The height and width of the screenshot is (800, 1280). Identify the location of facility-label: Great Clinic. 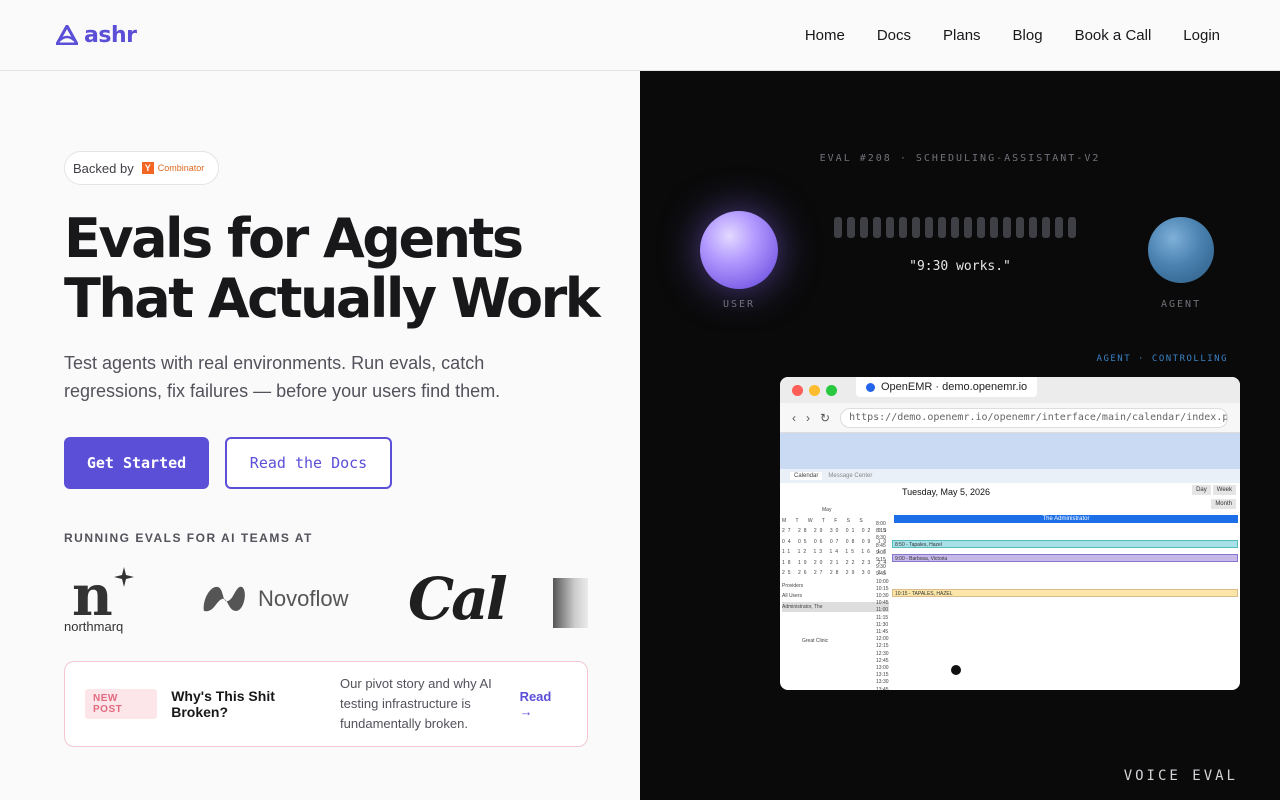
(815, 641).